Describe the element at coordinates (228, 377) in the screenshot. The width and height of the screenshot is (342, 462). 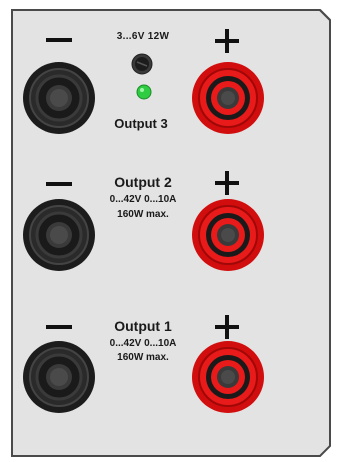
I see `output1-positive-jack` at that location.